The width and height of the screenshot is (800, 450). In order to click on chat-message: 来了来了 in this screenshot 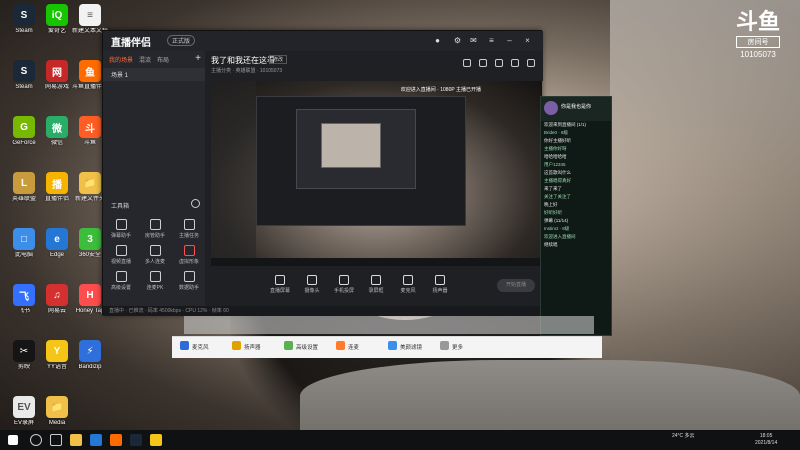, I will do `click(553, 188)`.